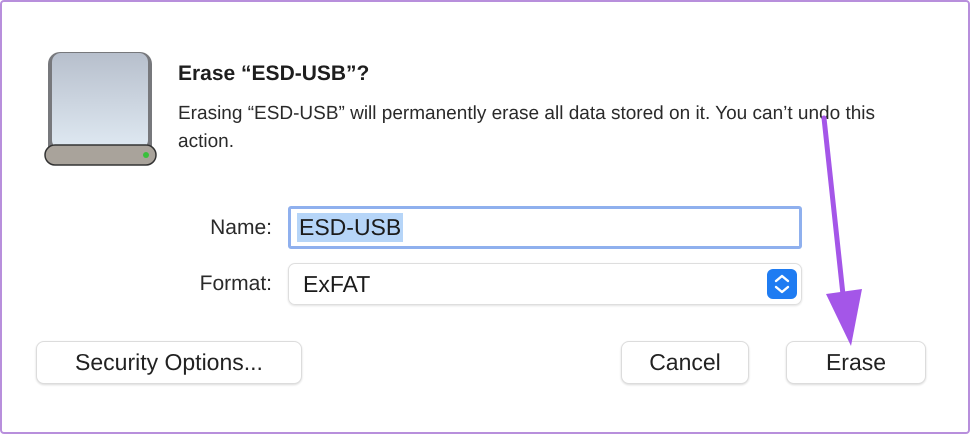 This screenshot has height=434, width=970. I want to click on dialog-title: Erase “ESD-USB”?, so click(274, 74).